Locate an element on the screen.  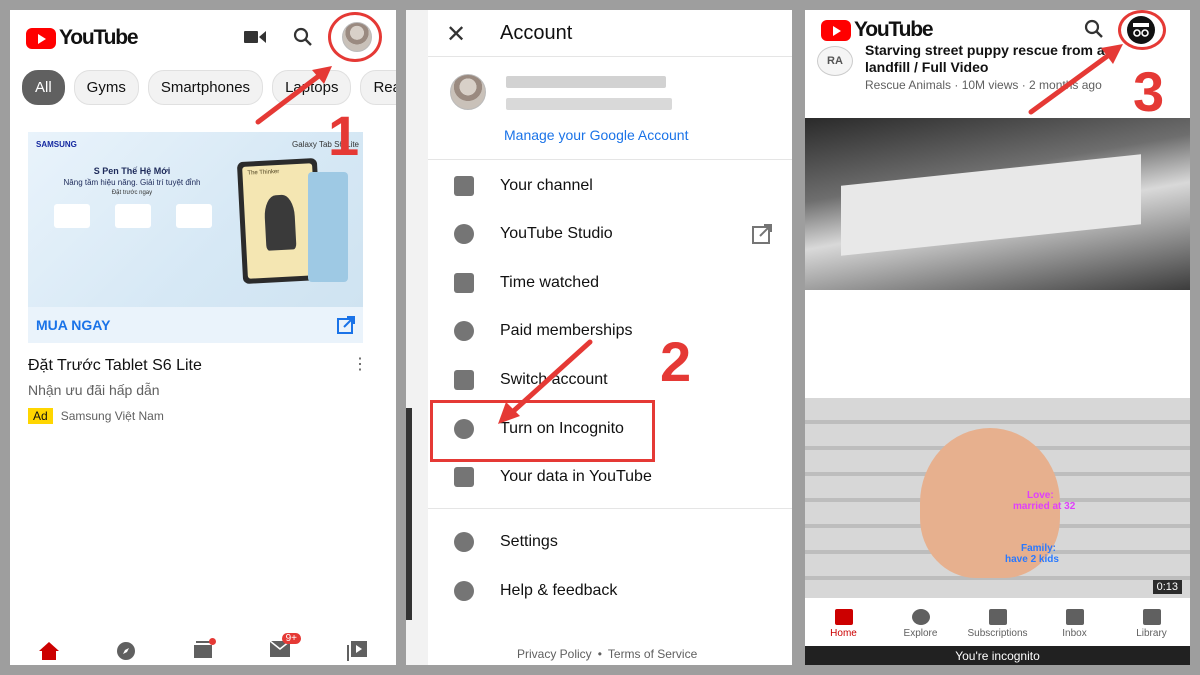
menu-label-your-channel: Your channel is located at coordinates (546, 185).